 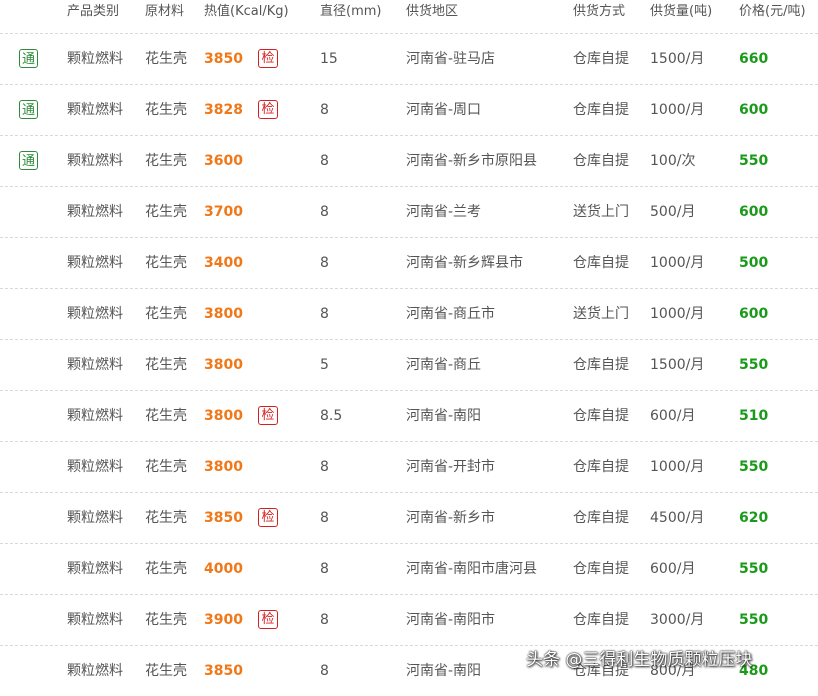 I want to click on price-value: 620, so click(x=754, y=518).